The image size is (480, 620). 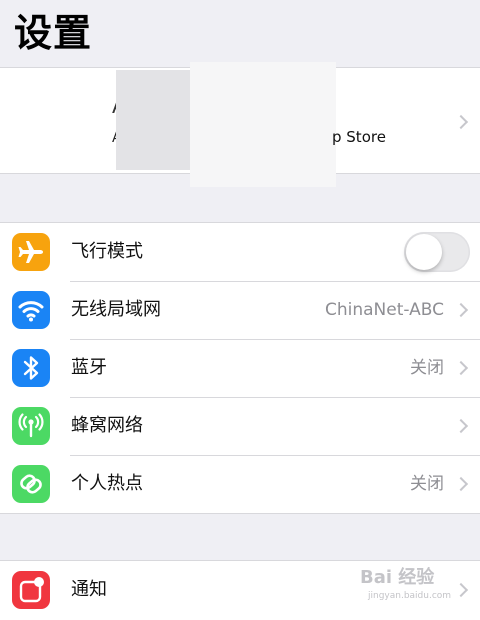 I want to click on toggle-knob, so click(x=424, y=252).